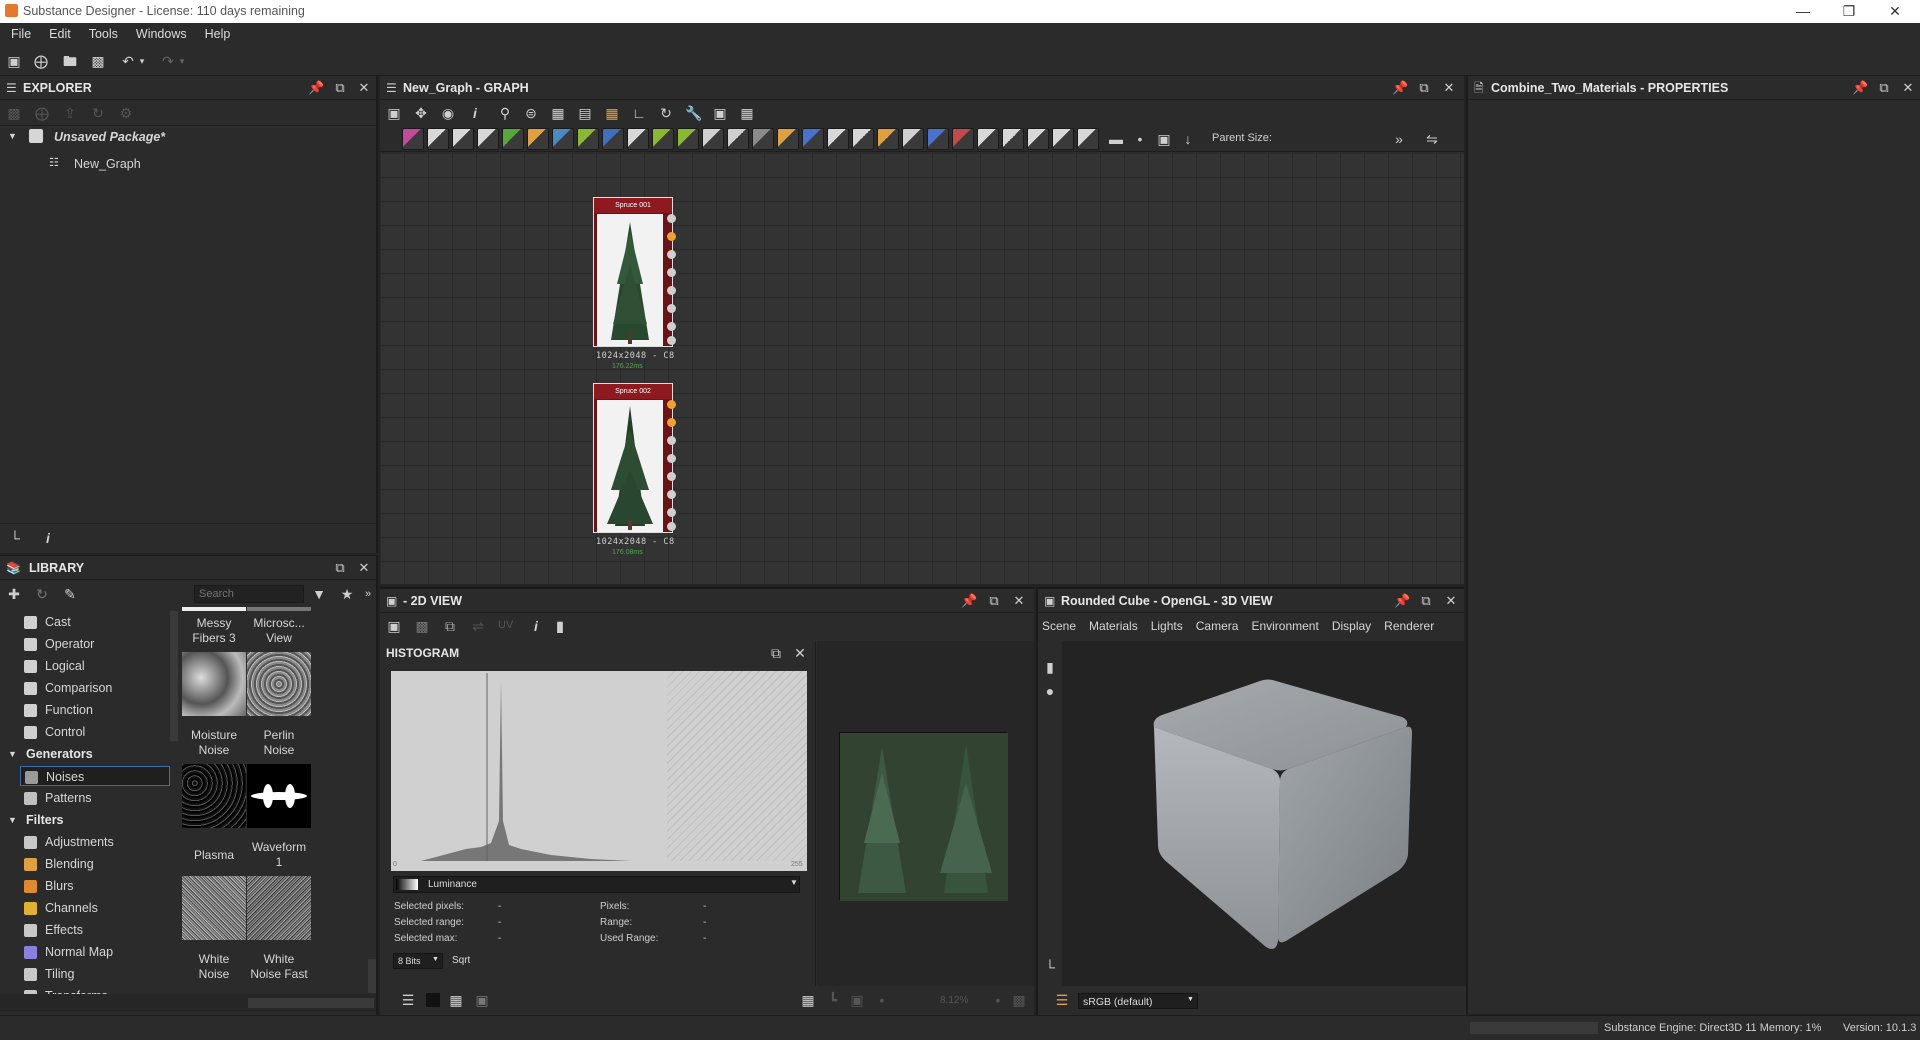 The height and width of the screenshot is (1040, 1920). I want to click on undo-dropdown-icon: ▾, so click(142, 61).